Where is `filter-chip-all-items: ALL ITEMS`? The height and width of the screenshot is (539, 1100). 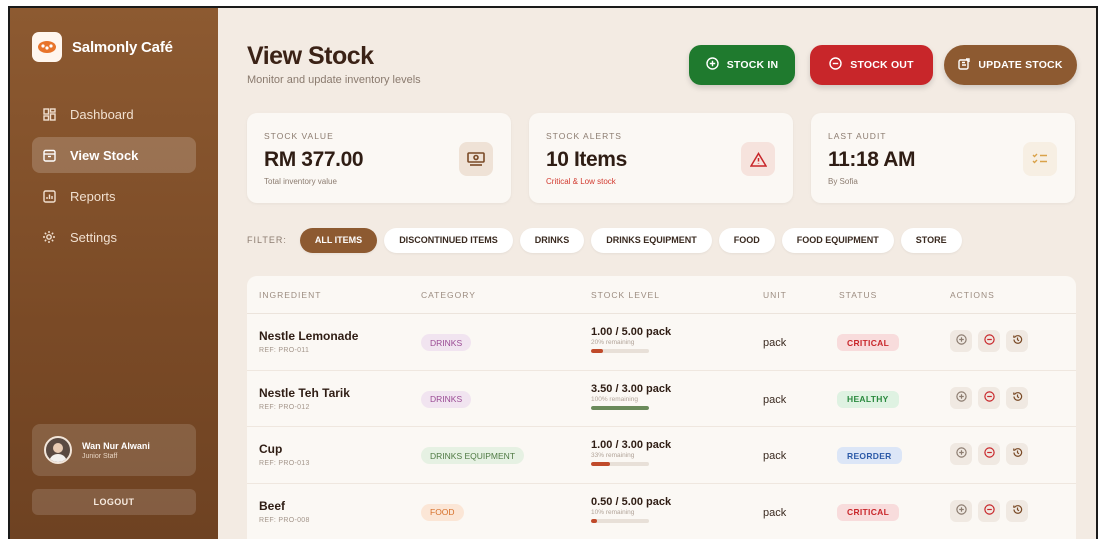 filter-chip-all-items: ALL ITEMS is located at coordinates (338, 240).